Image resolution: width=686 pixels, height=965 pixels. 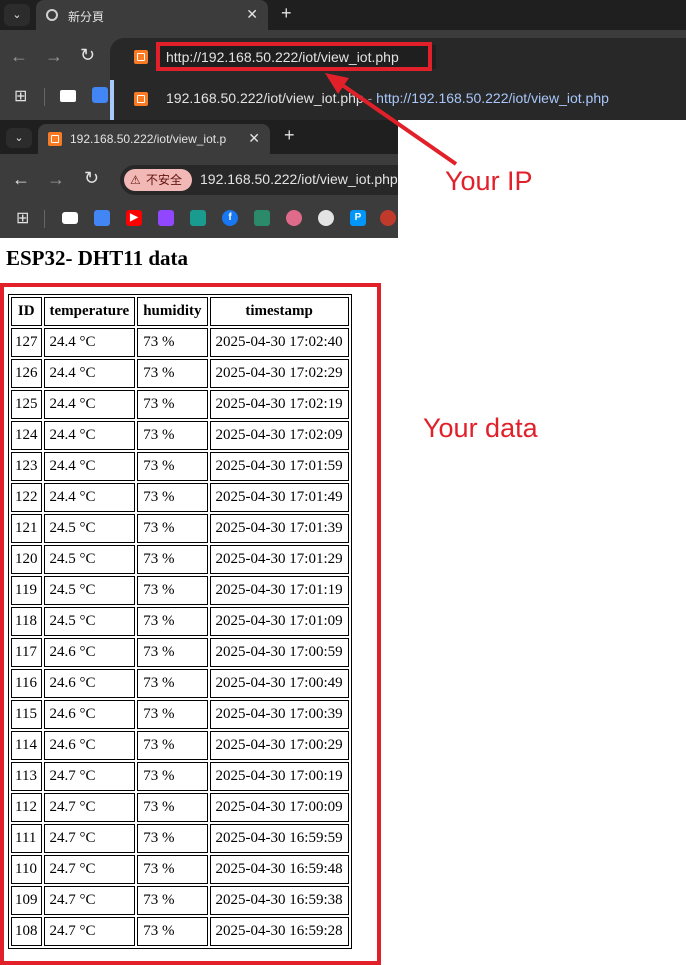 What do you see at coordinates (44, 219) in the screenshot?
I see `bookmark-divider` at bounding box center [44, 219].